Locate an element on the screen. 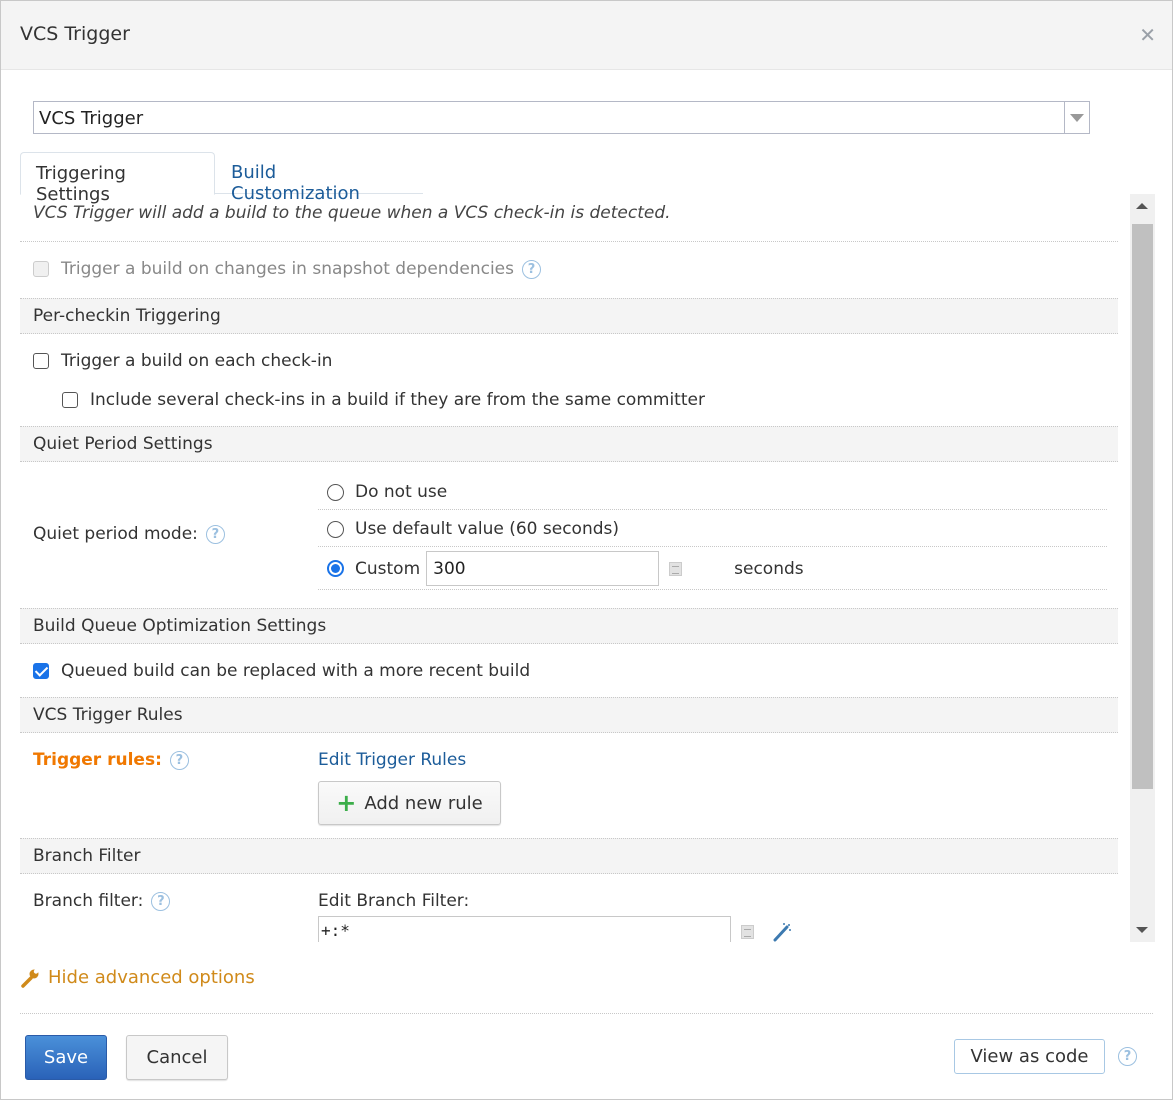 The width and height of the screenshot is (1173, 1100). edit-trigger-rules-link: Edit Trigger Rules is located at coordinates (392, 760).